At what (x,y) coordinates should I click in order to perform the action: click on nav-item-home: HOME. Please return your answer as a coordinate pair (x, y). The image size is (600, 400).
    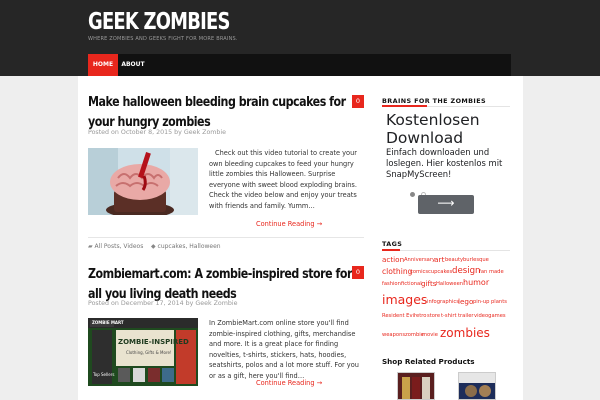
    Looking at the image, I should click on (103, 65).